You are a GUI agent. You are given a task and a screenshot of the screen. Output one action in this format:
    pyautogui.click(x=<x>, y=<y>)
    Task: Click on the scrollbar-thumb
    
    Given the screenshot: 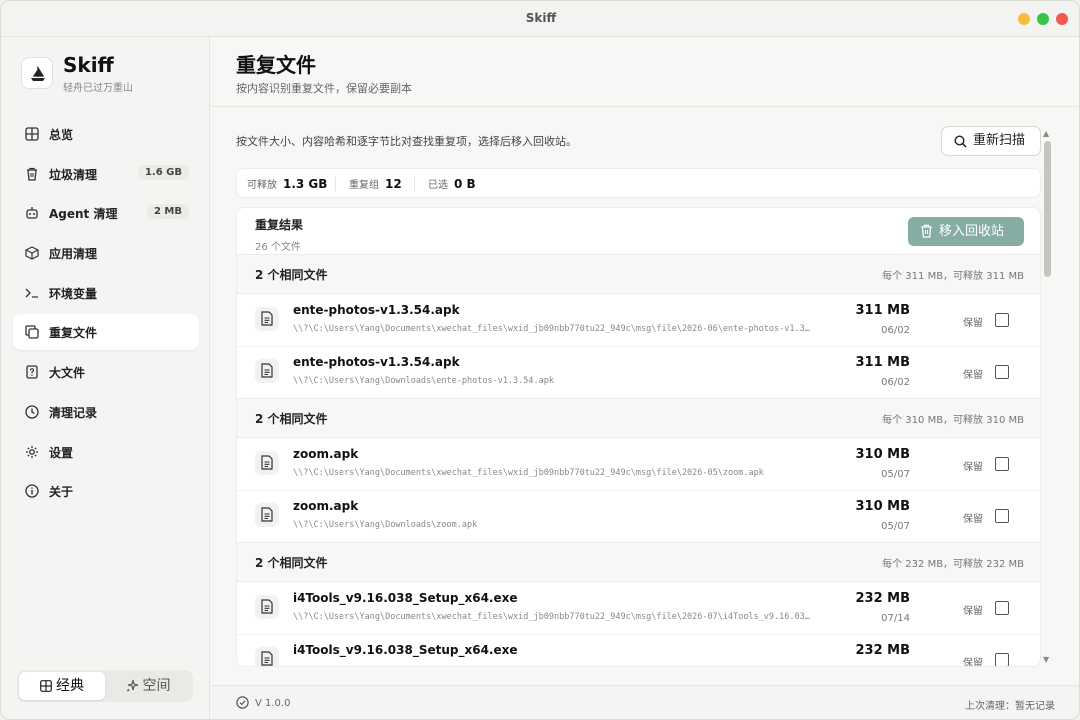 What is the action you would take?
    pyautogui.click(x=1047, y=209)
    